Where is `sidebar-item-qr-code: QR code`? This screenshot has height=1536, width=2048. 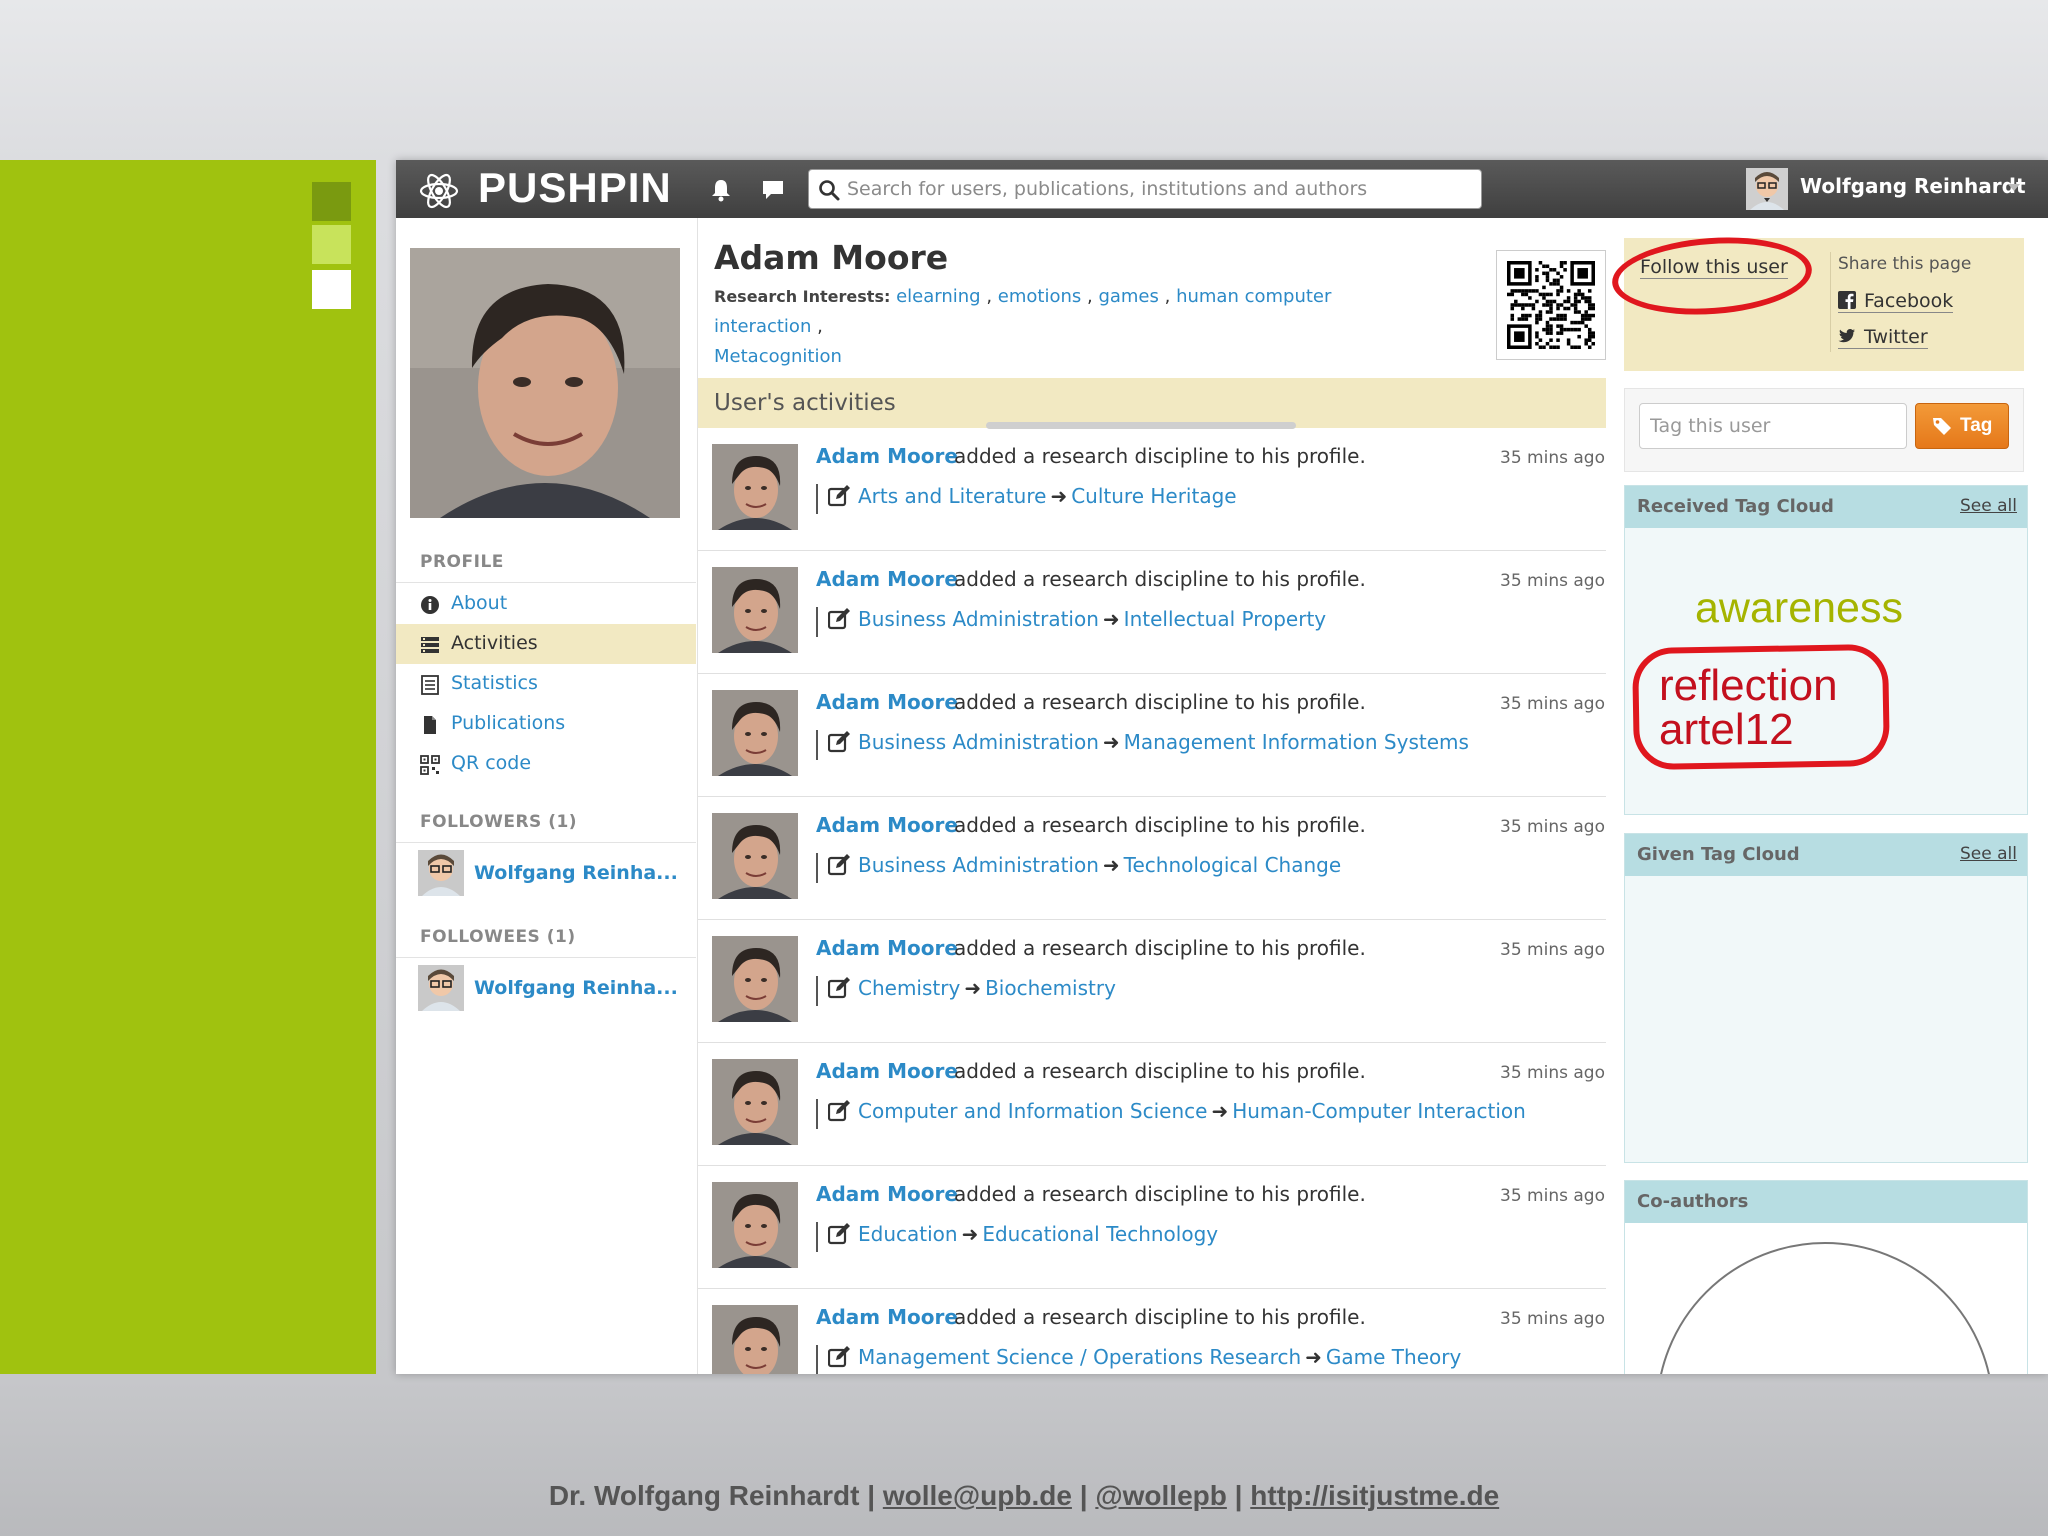 sidebar-item-qr-code: QR code is located at coordinates (546, 764).